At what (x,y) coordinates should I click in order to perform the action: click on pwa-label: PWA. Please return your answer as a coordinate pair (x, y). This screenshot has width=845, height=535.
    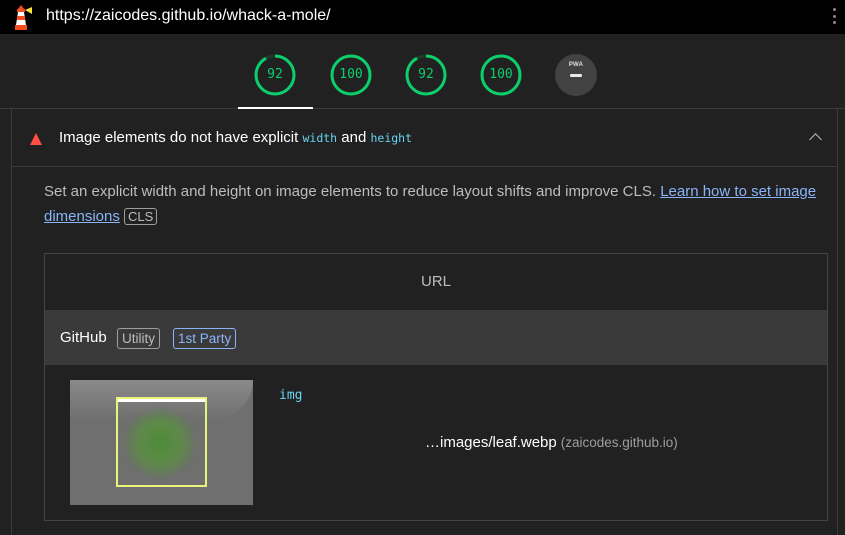
    Looking at the image, I should click on (576, 65).